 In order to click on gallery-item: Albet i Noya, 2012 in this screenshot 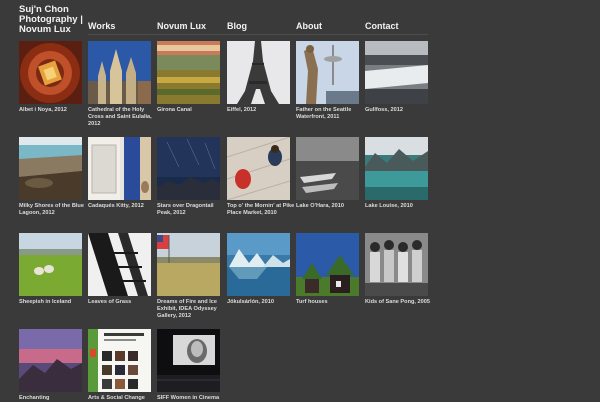, I will do `click(50, 77)`.